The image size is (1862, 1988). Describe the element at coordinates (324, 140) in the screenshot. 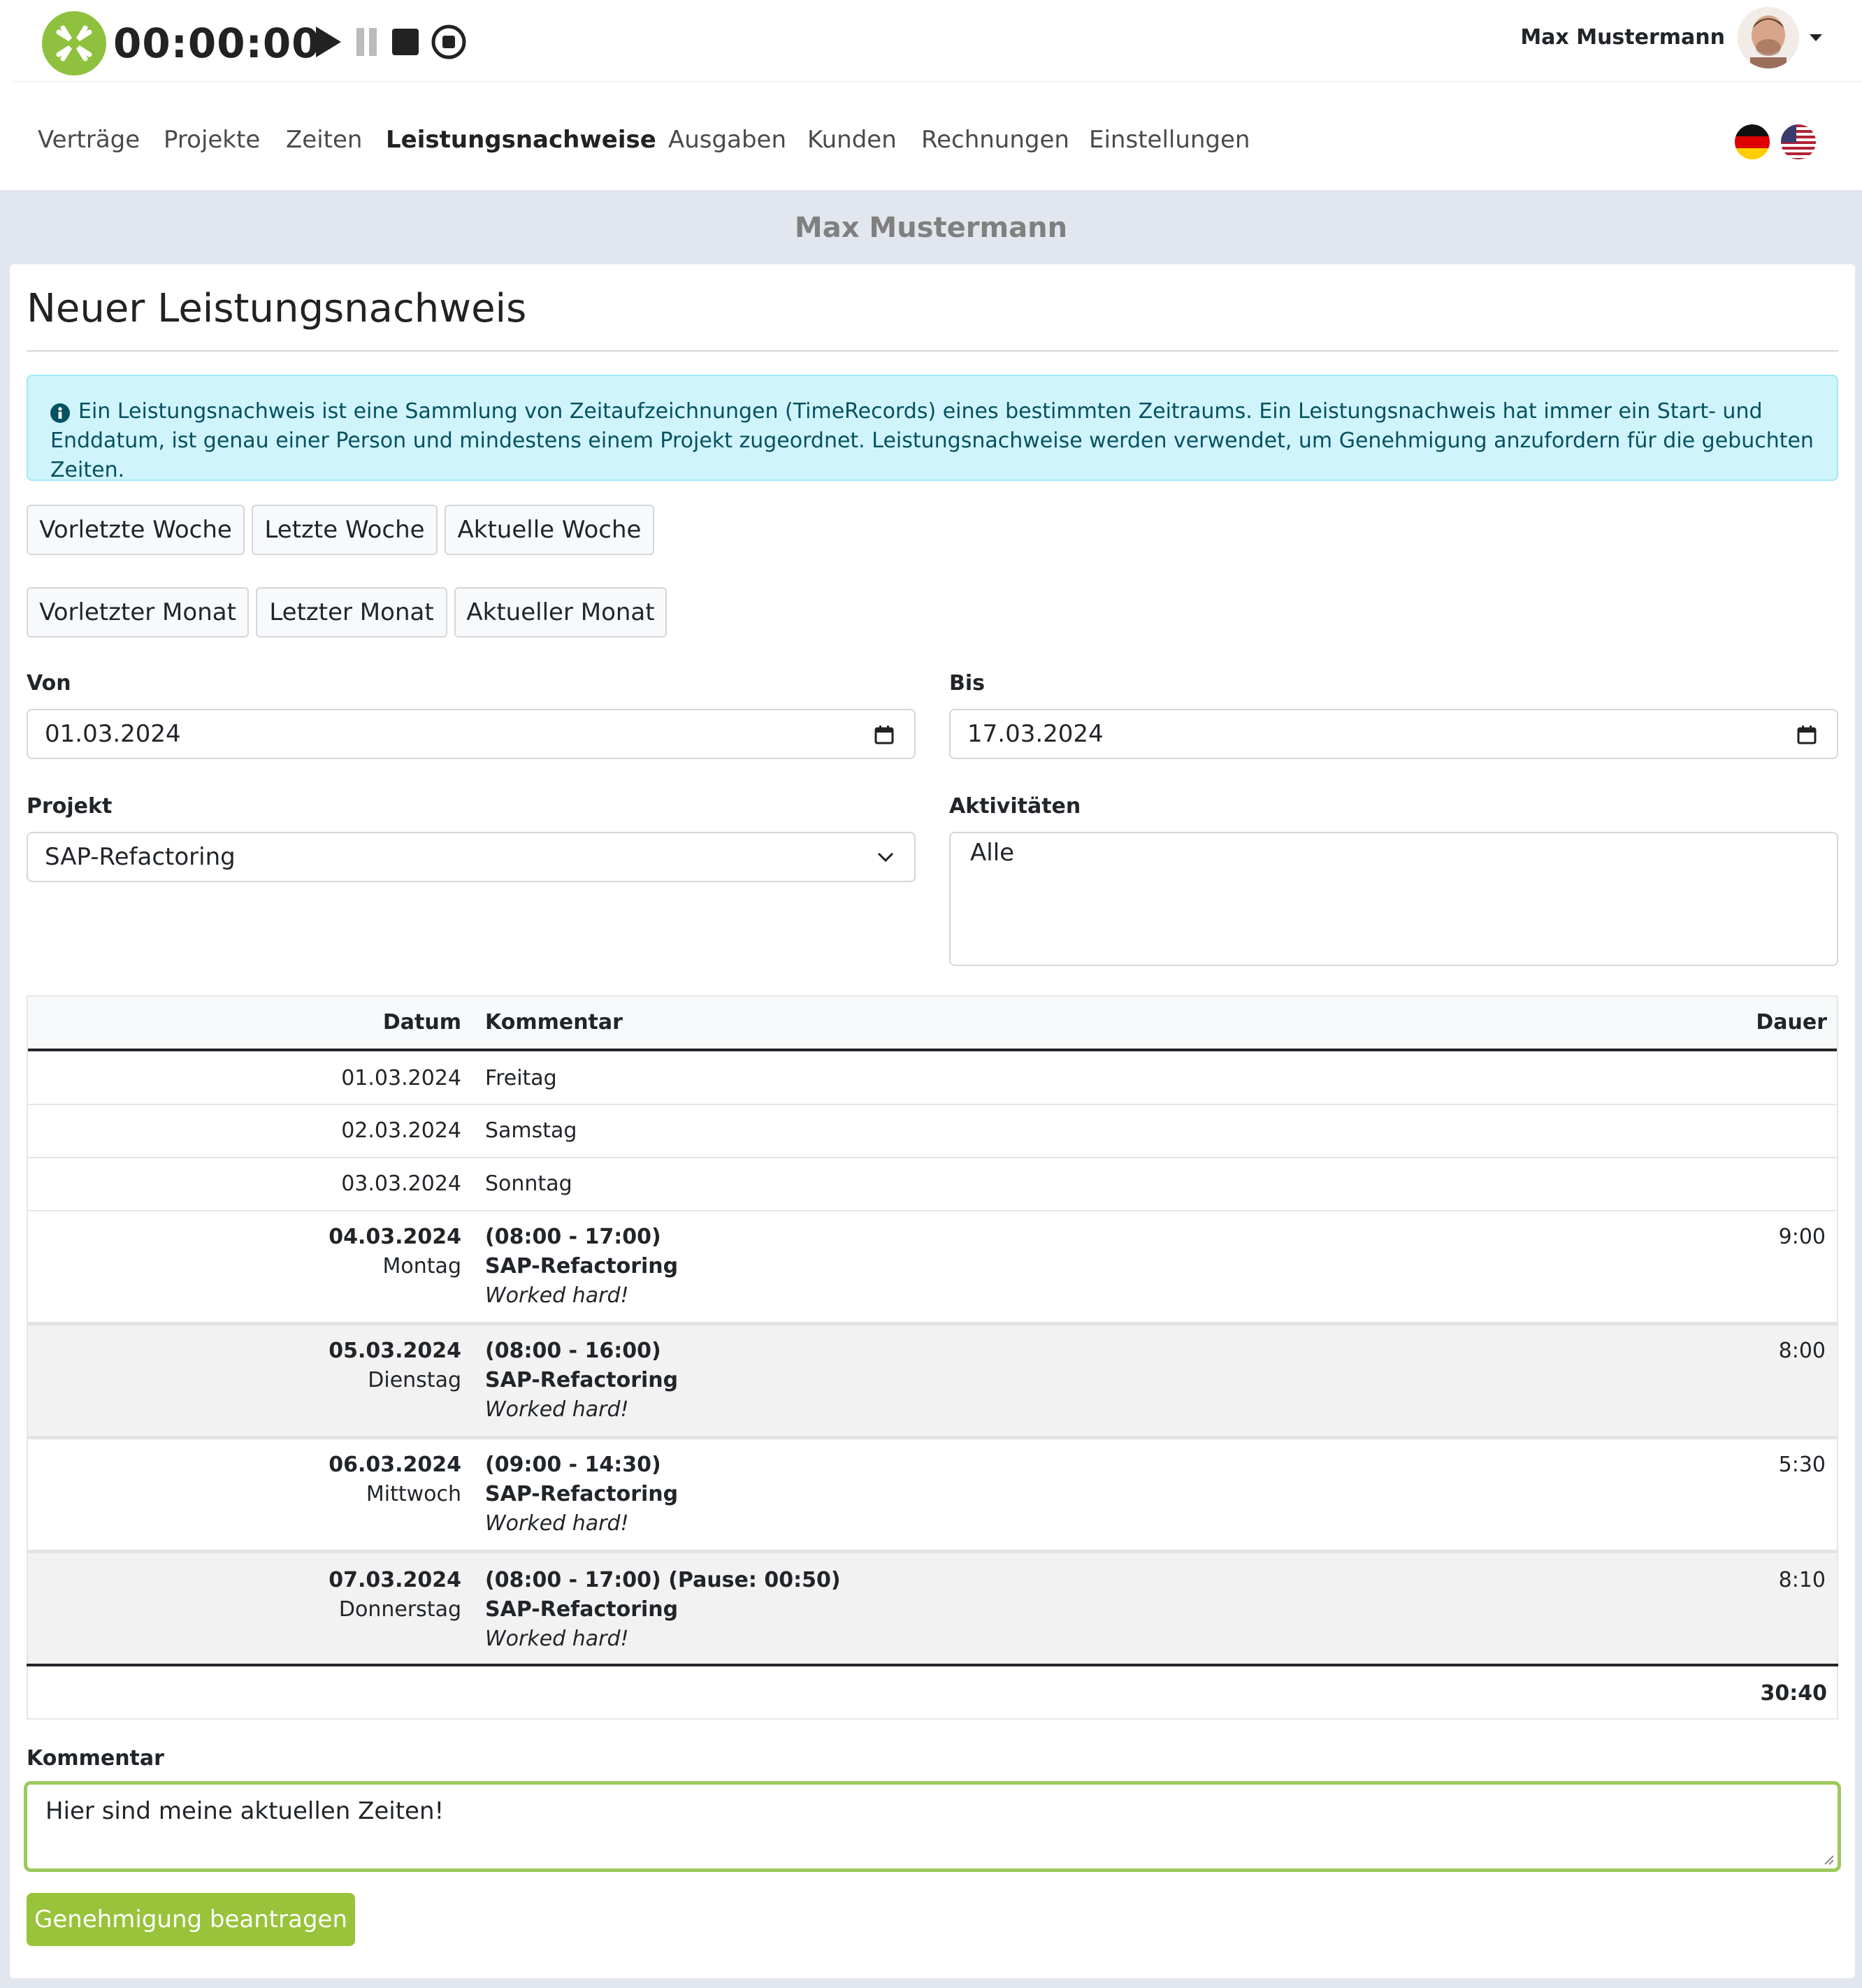

I see `nav-item-zeiten: Zeiten` at that location.